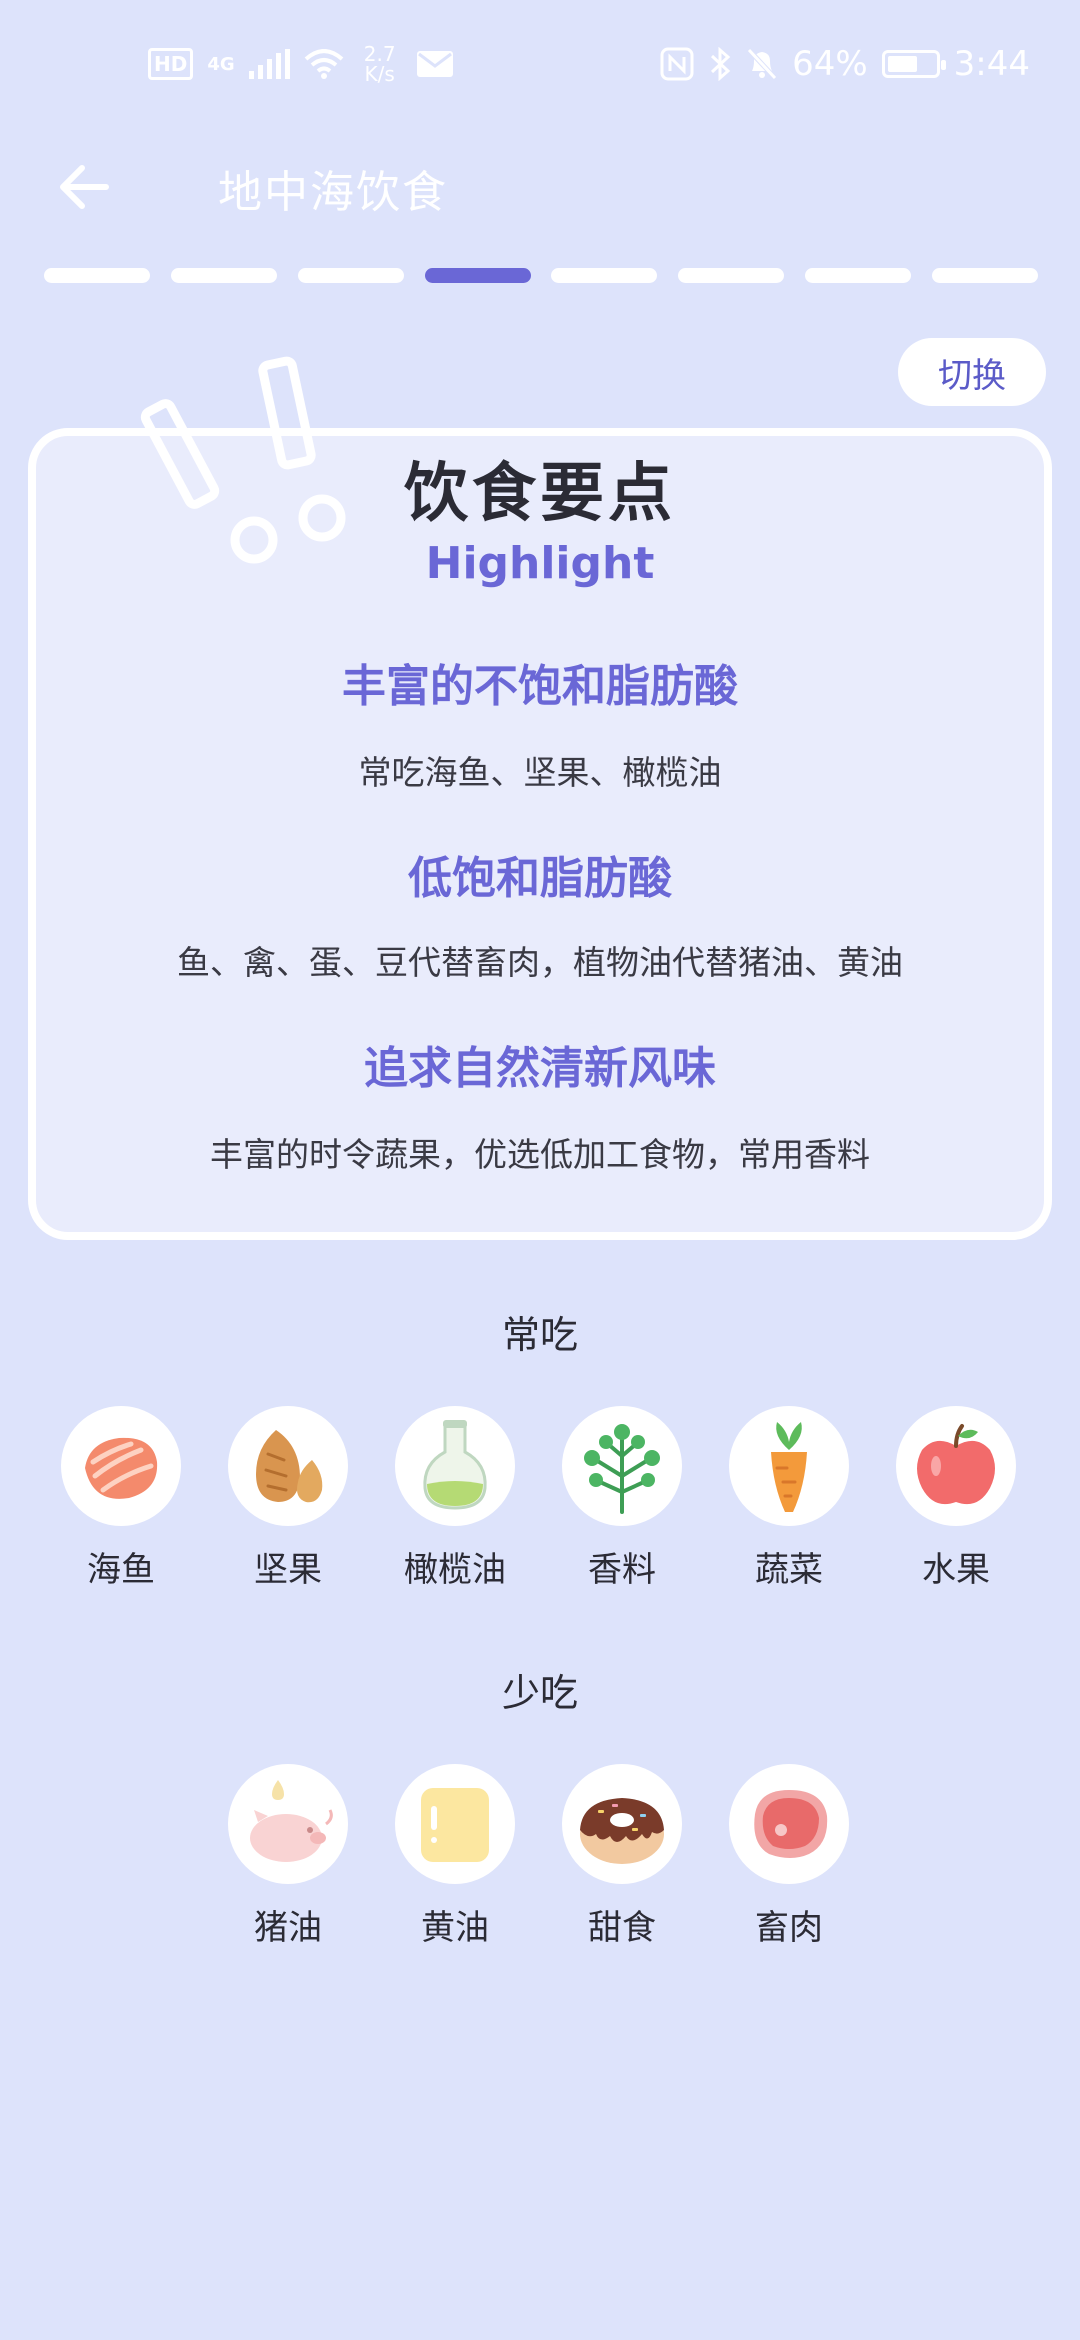 This screenshot has width=1080, height=2340. I want to click on point-text: 常吃海鱼、坚果、橄榄油, so click(540, 772).